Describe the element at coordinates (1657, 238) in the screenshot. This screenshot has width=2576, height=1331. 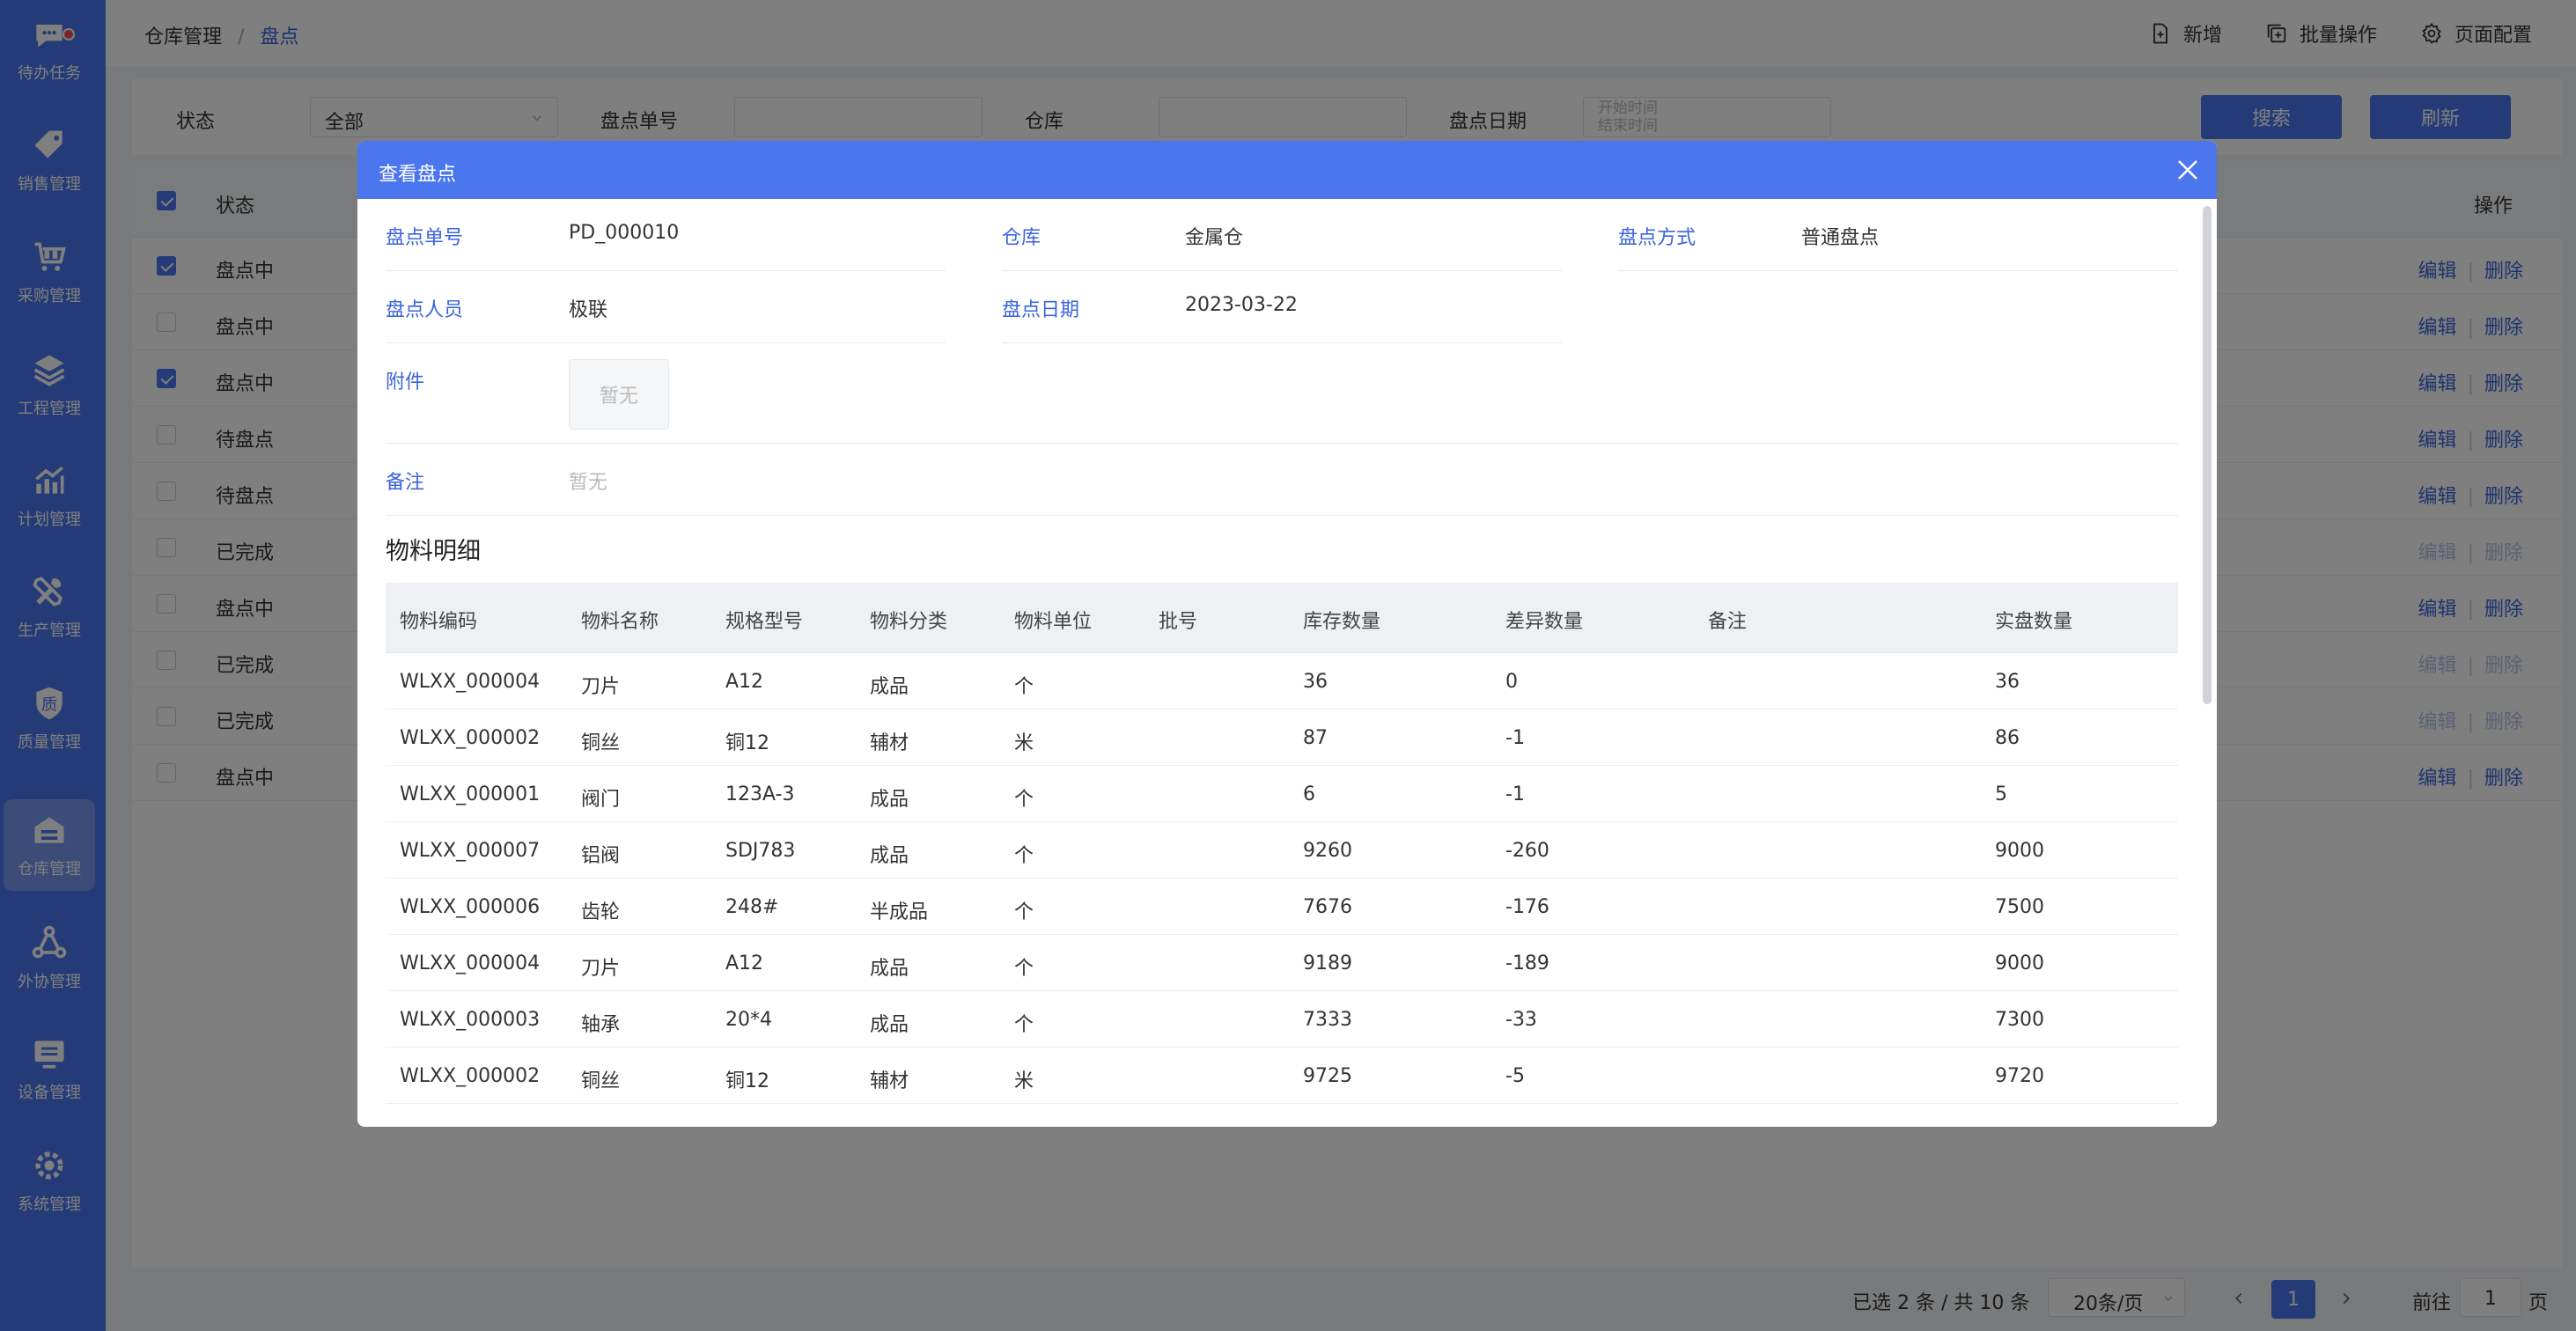
I see `method-label: 盘点方式` at that location.